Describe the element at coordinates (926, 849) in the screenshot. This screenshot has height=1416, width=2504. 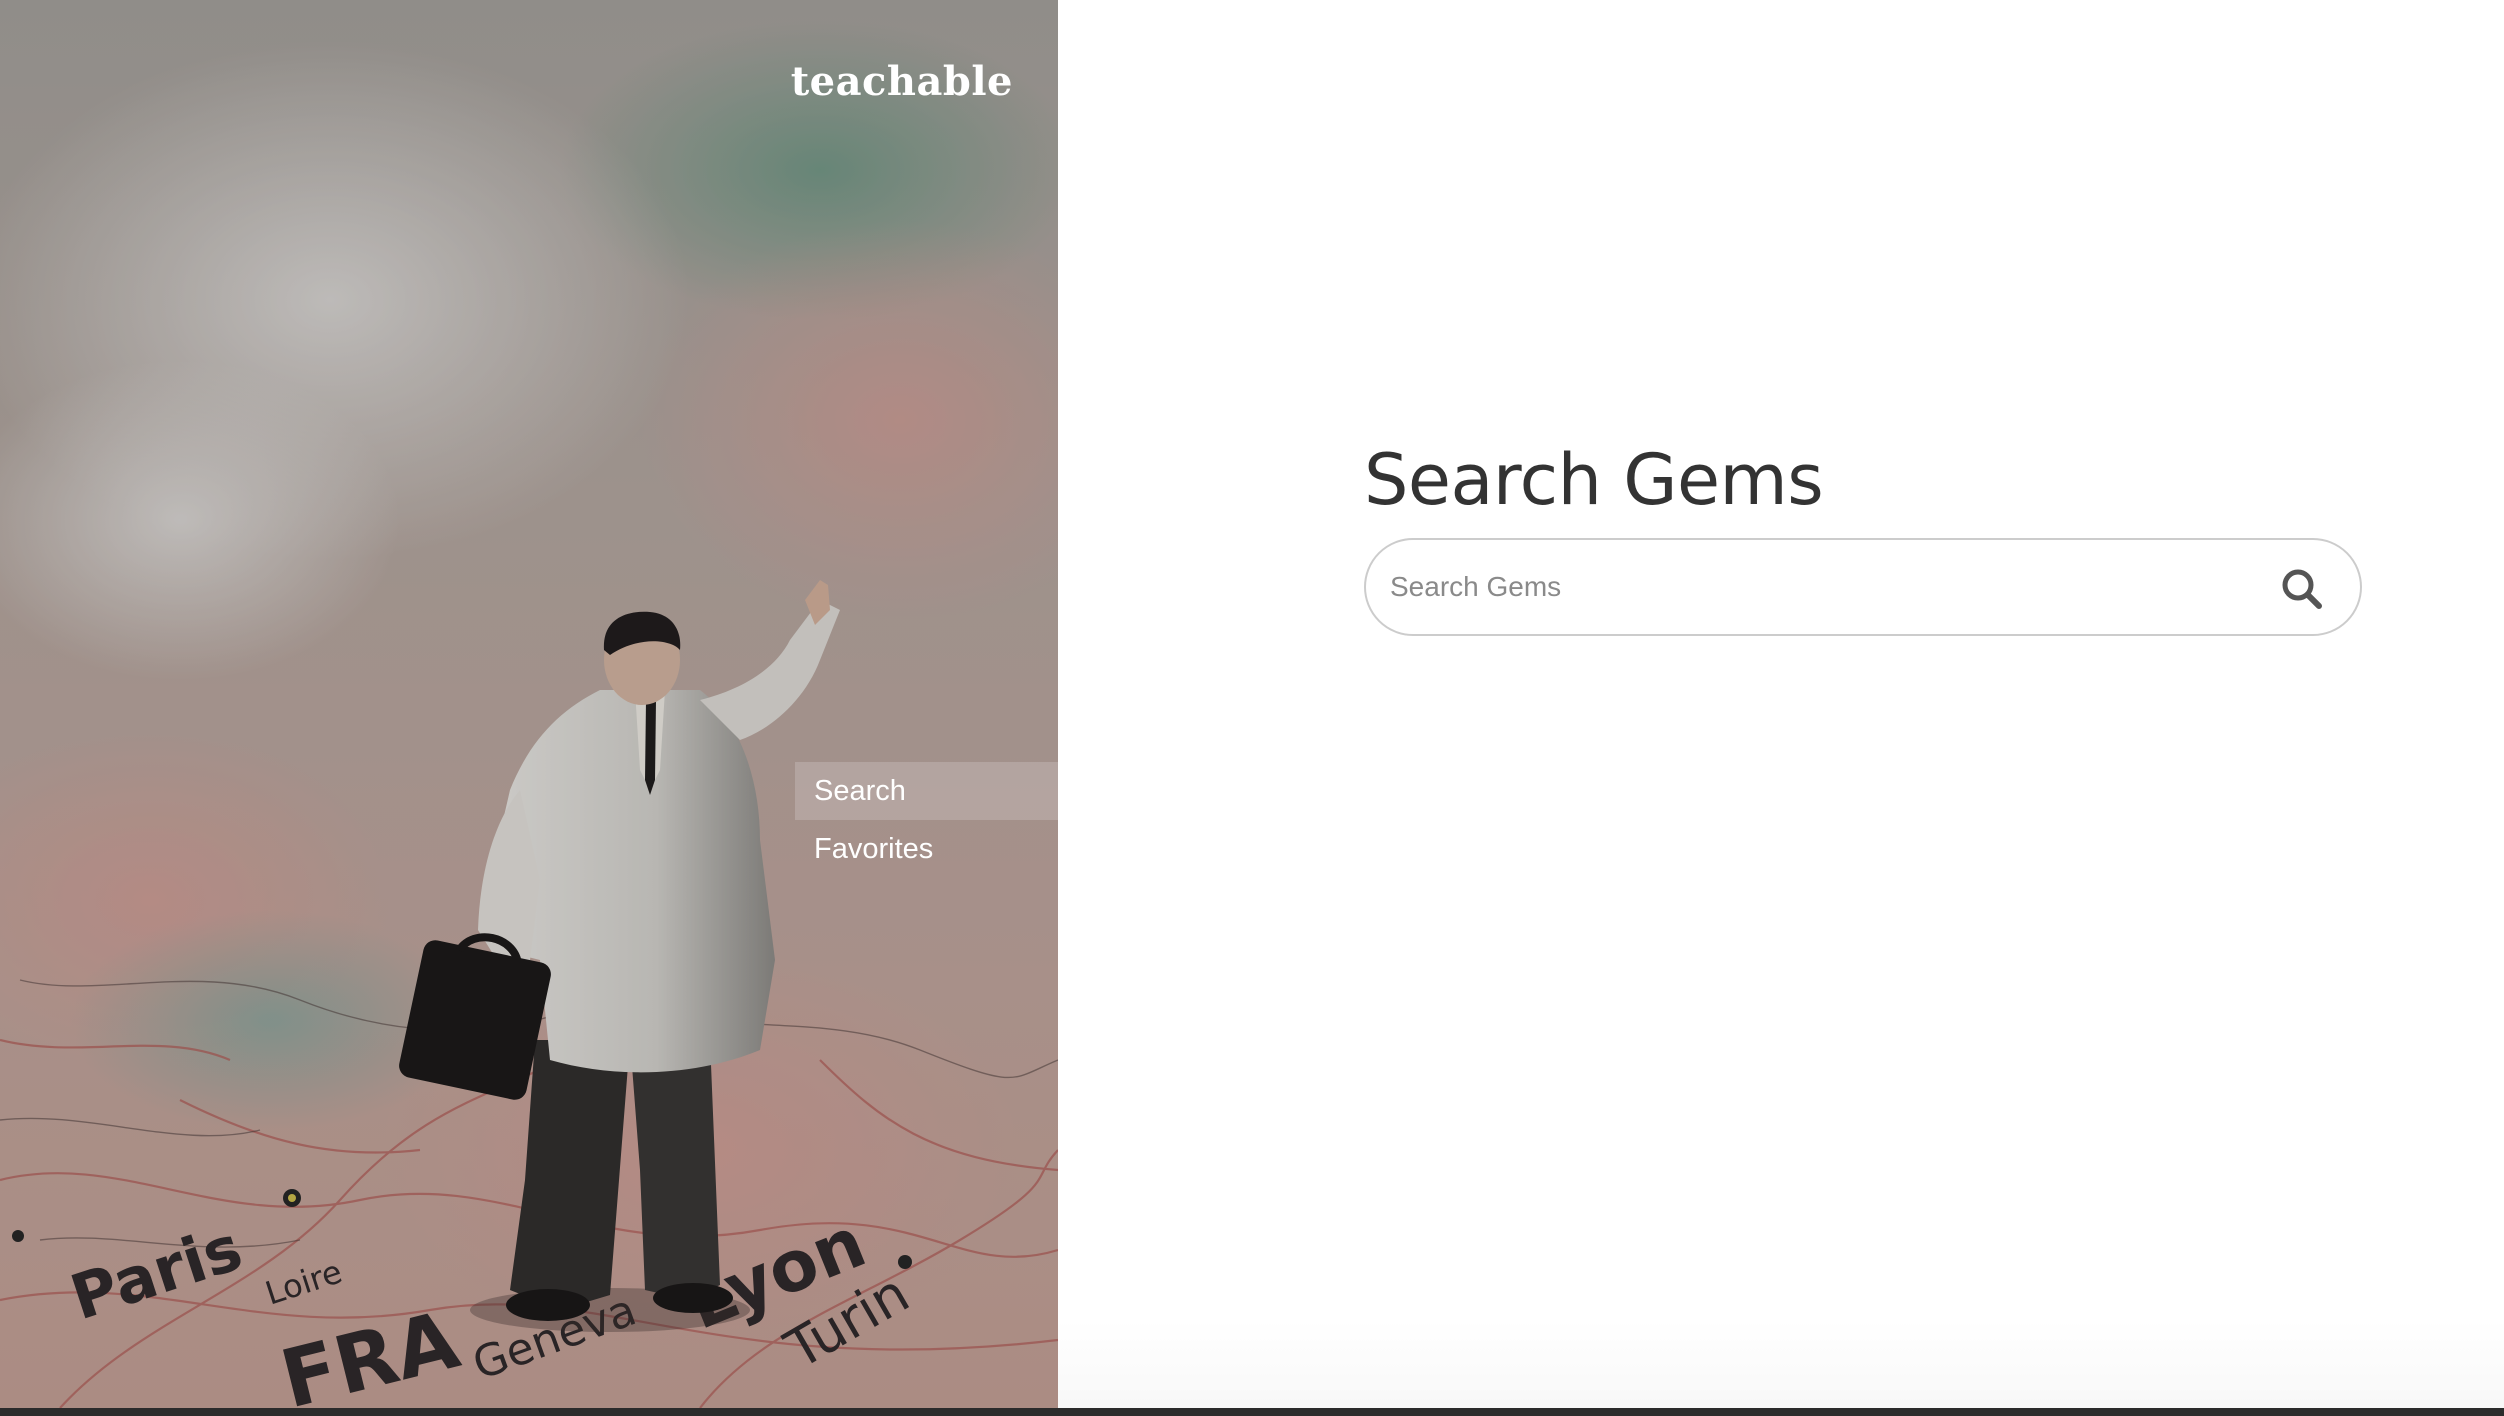
I see `sidebar-item-favorites: Favorites` at that location.